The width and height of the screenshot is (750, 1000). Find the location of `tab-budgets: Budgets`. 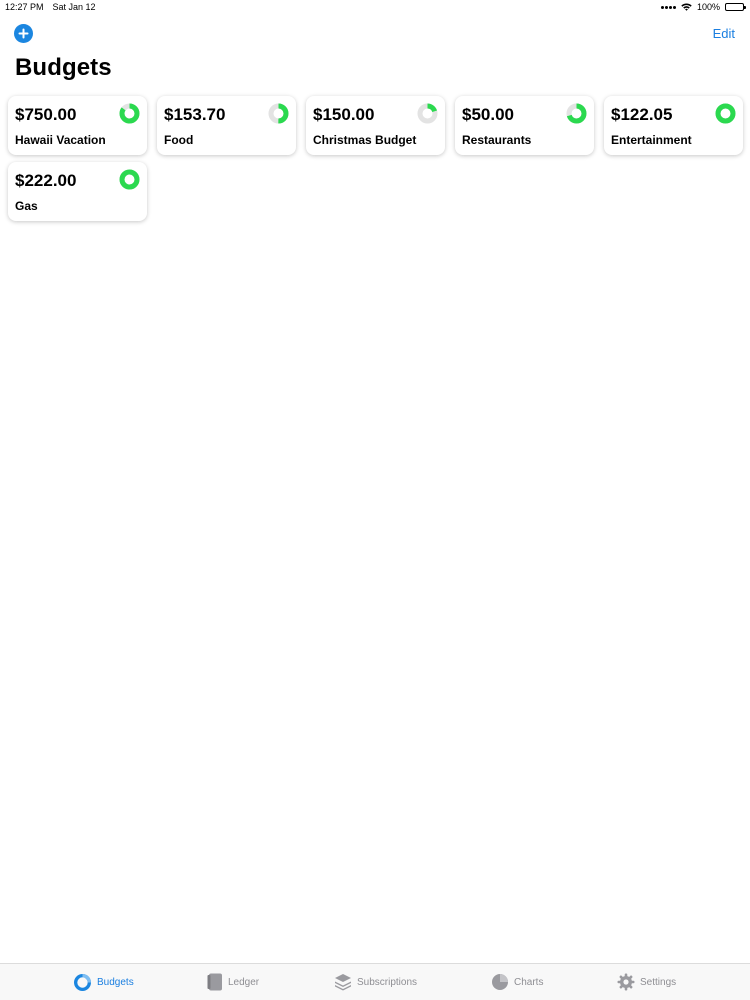

tab-budgets: Budgets is located at coordinates (103, 982).